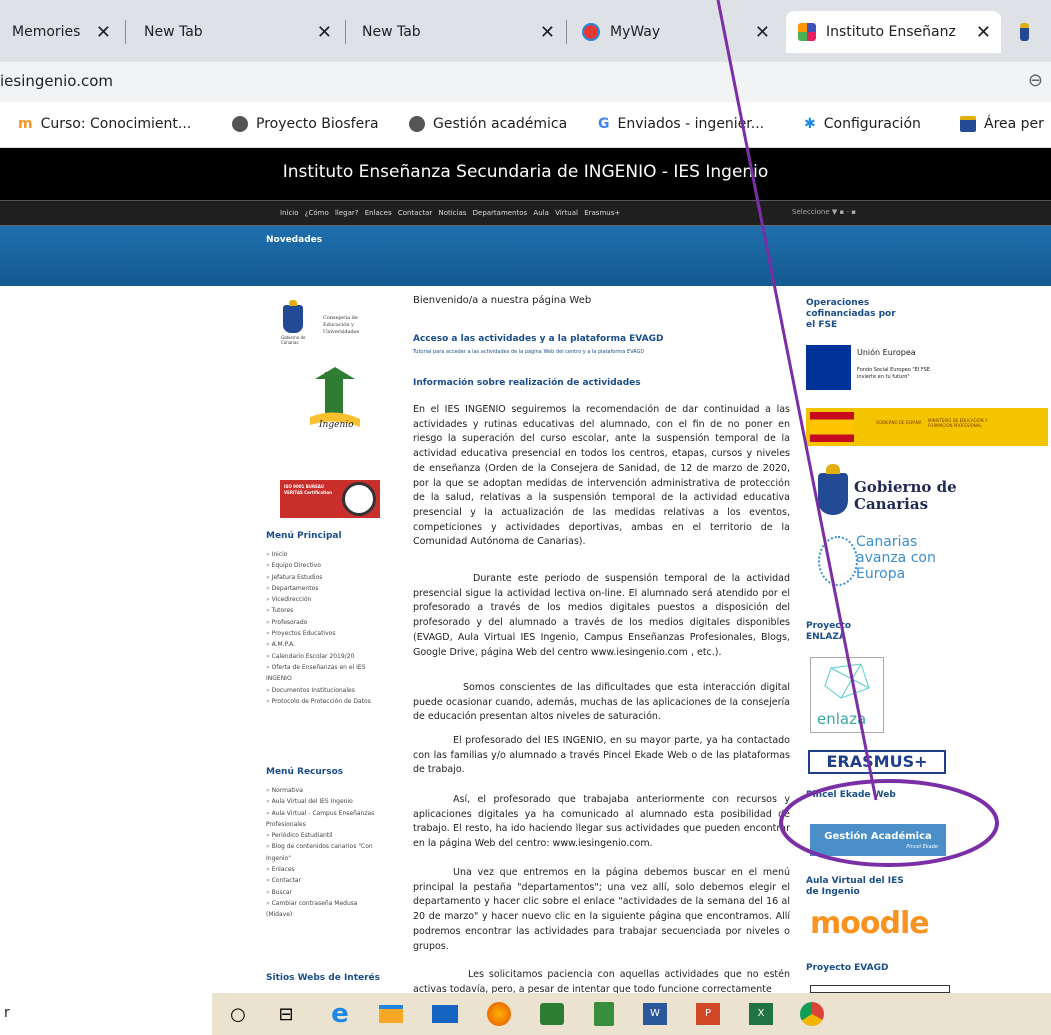 Image resolution: width=1051 pixels, height=1035 pixels. Describe the element at coordinates (502, 300) in the screenshot. I see `welcome-text: Bienvenido/a a nuestra página Web` at that location.